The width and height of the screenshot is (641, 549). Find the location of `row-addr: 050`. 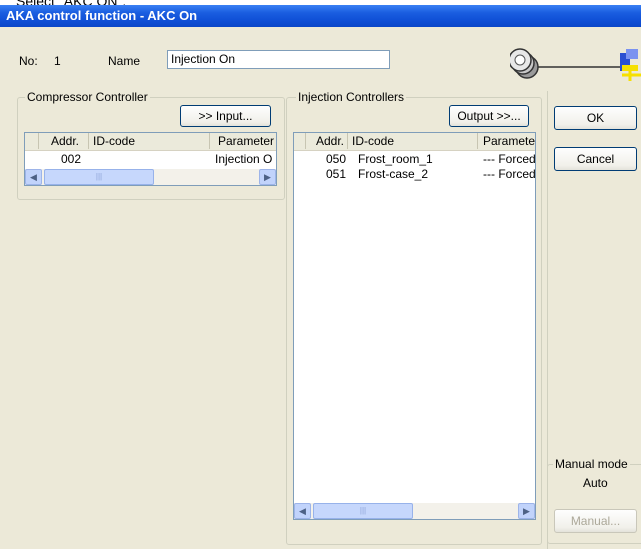

row-addr: 050 is located at coordinates (336, 159).